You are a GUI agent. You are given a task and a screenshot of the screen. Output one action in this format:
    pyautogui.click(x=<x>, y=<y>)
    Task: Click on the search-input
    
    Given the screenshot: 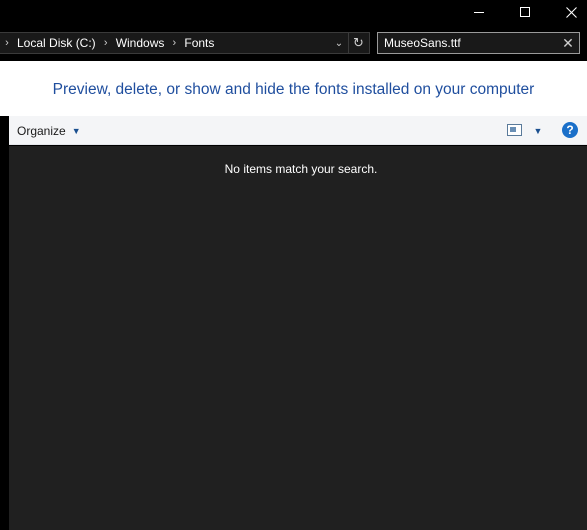 What is the action you would take?
    pyautogui.click(x=469, y=43)
    